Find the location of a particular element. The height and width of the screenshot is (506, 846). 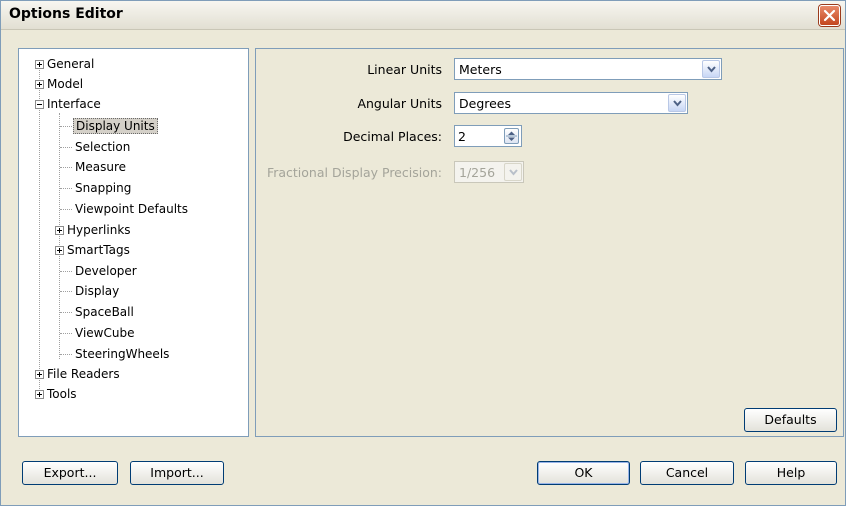

fractional-precision-label: Fractional Display Precision: is located at coordinates (354, 172).